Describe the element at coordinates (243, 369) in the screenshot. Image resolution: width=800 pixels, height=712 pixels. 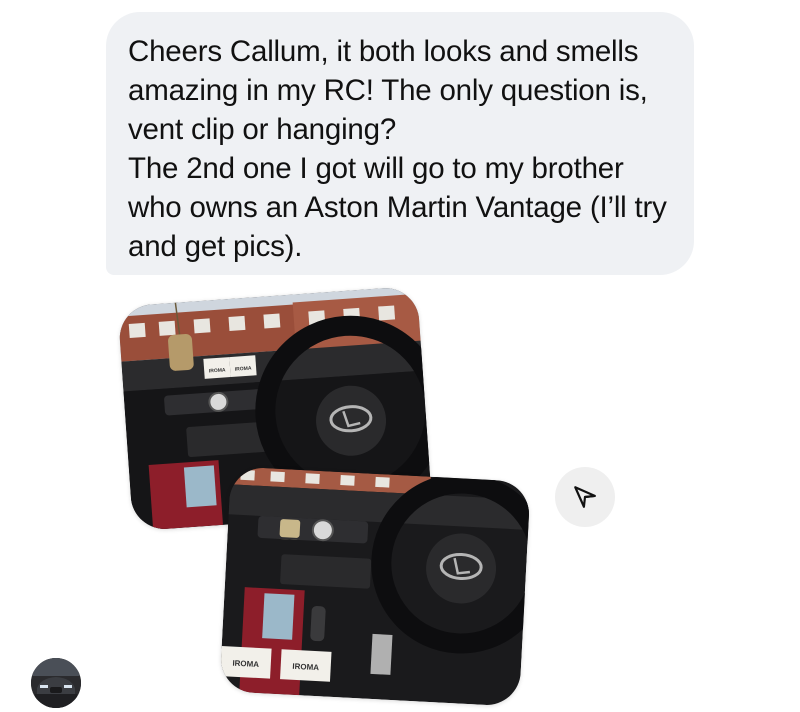
I see `product-label-1b: IROMA` at that location.